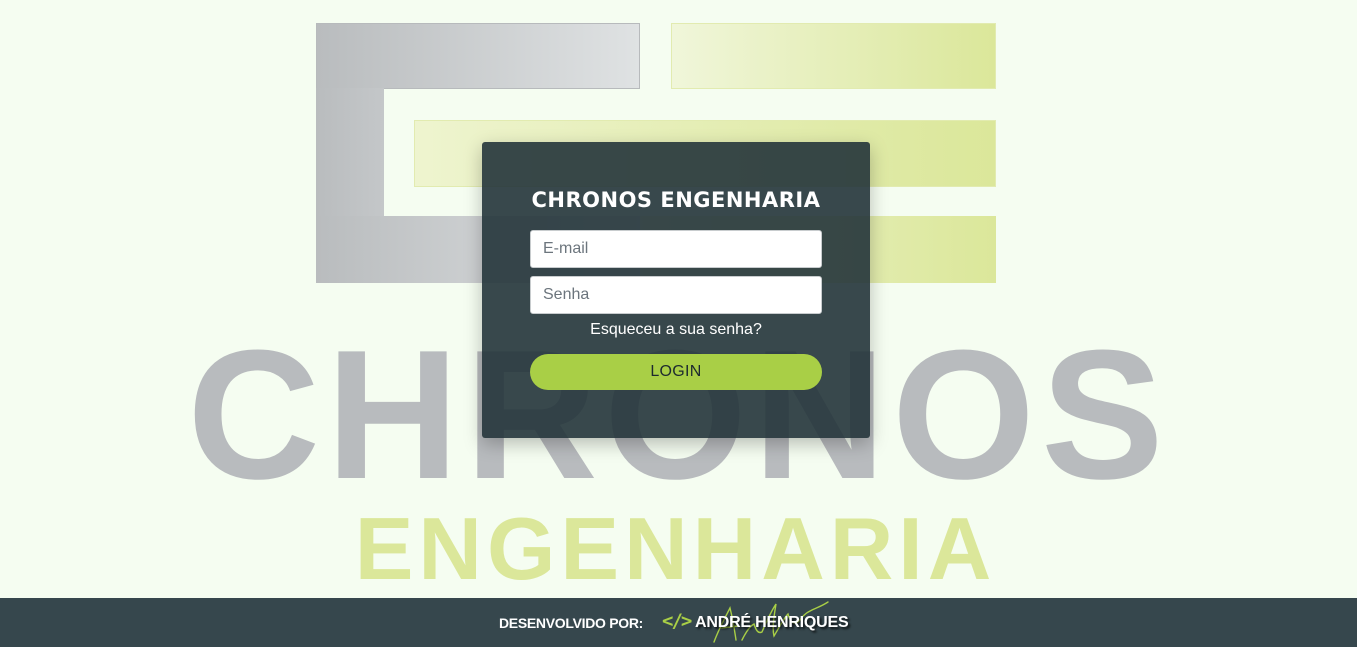 The width and height of the screenshot is (1357, 647). I want to click on footer: DESENVOLVIDO POR: </> ANDRÉ HENRIQUES, so click(678, 622).